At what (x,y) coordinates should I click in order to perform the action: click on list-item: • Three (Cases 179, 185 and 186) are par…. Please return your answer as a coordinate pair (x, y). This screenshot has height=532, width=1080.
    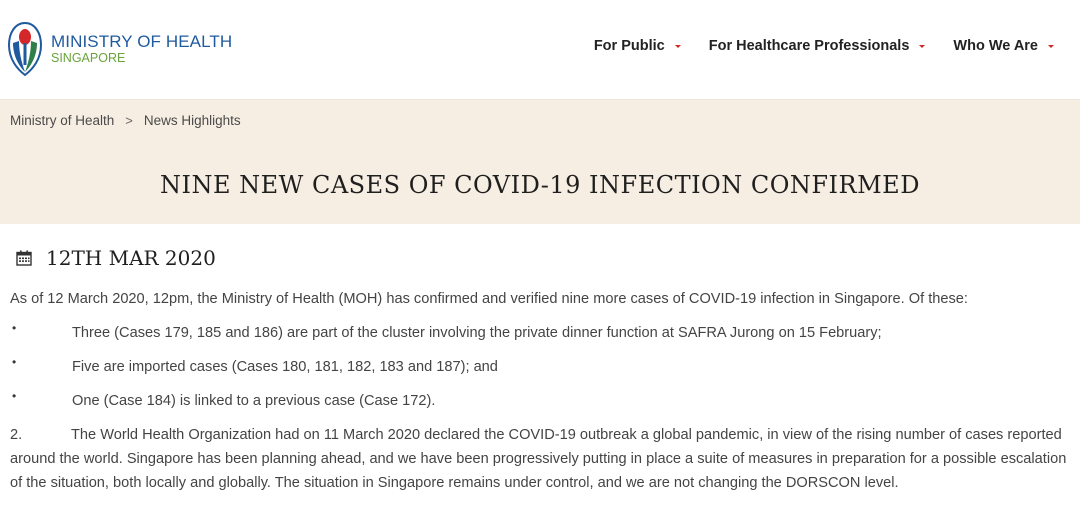
    Looking at the image, I should click on (540, 333).